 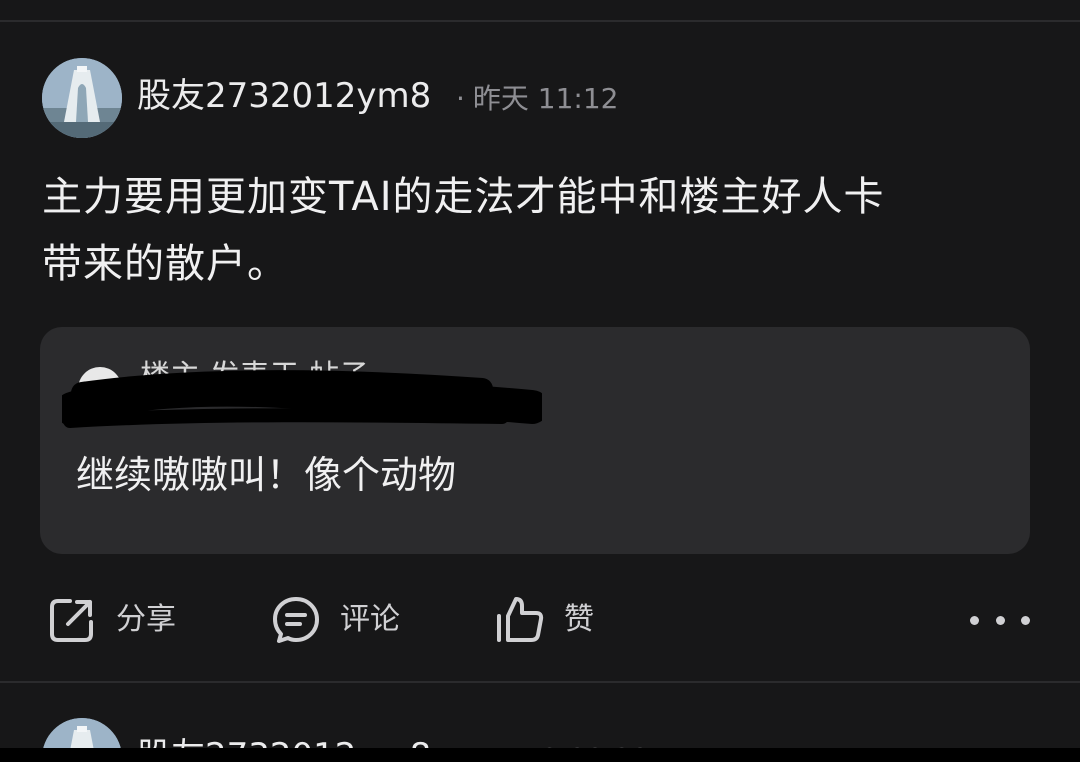 I want to click on redaction-scribble, so click(x=302, y=399).